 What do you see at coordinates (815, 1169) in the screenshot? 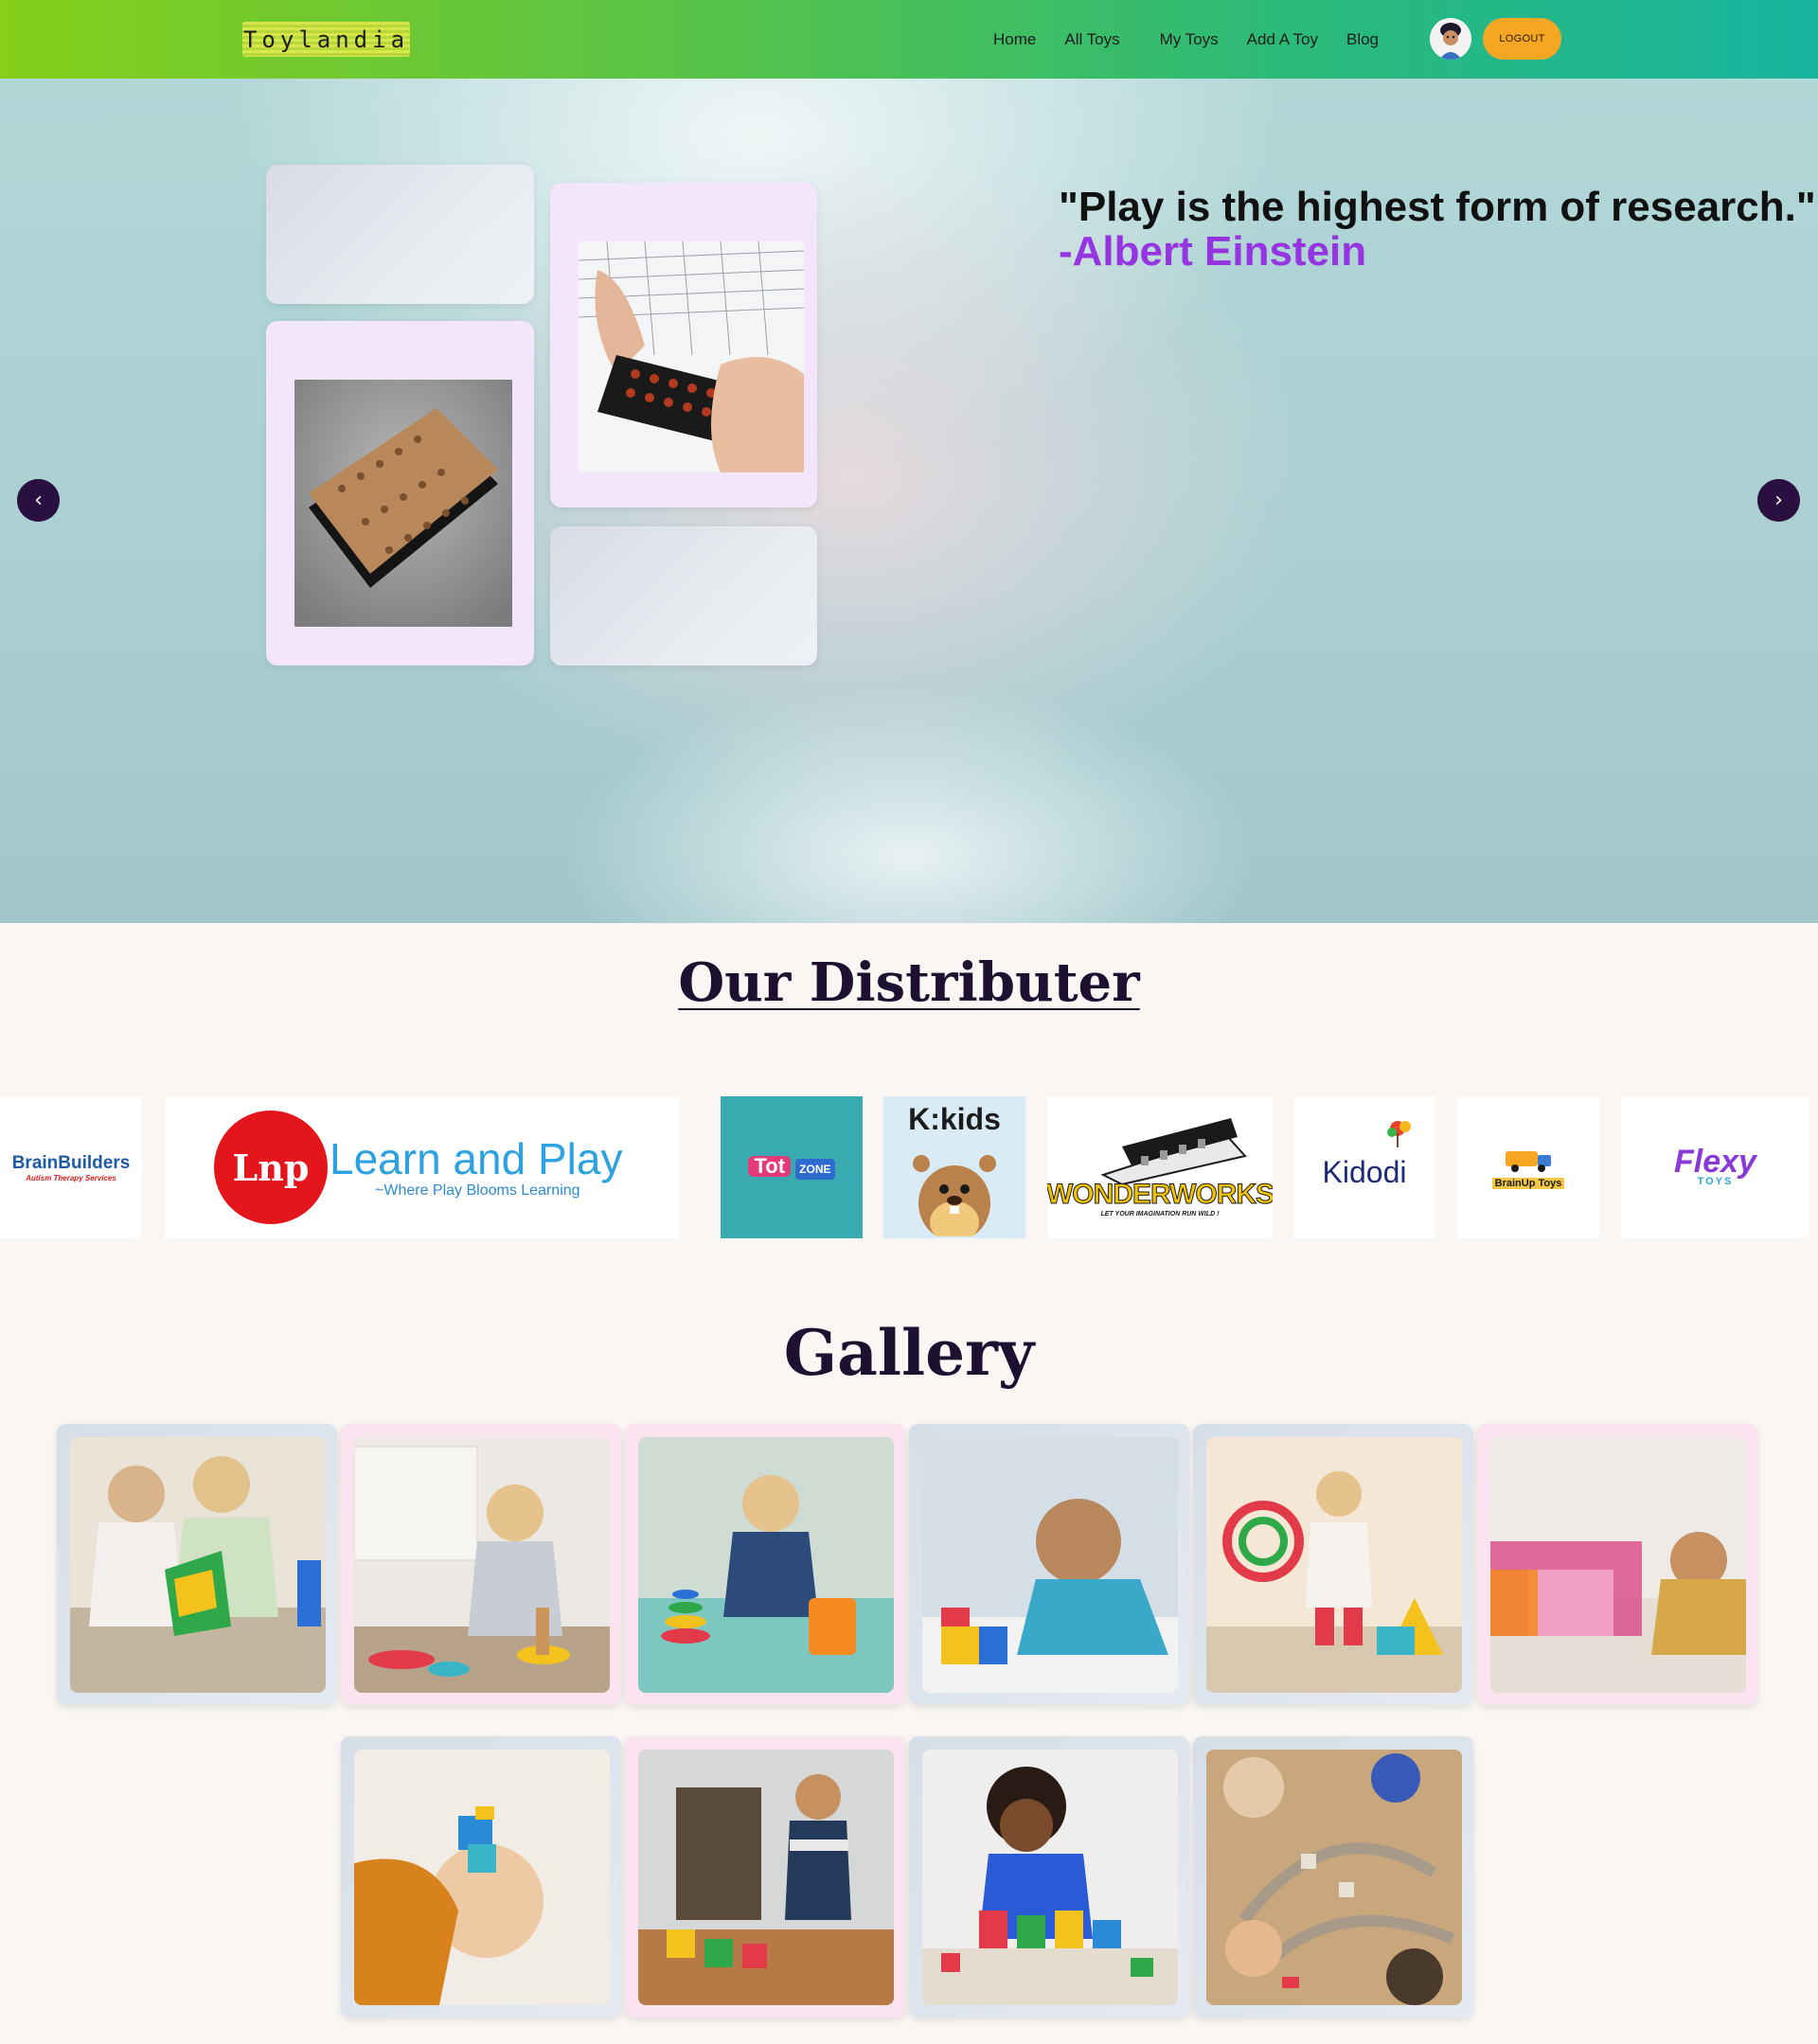
I see `tot-zone-subtext: ZONE` at bounding box center [815, 1169].